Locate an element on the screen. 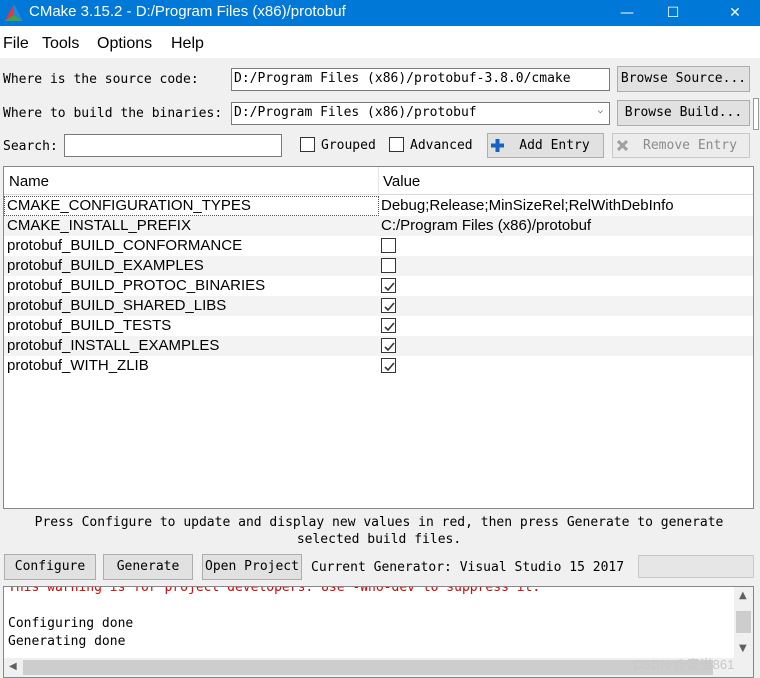 Image resolution: width=760 pixels, height=678 pixels. minimize-button: — is located at coordinates (627, 13).